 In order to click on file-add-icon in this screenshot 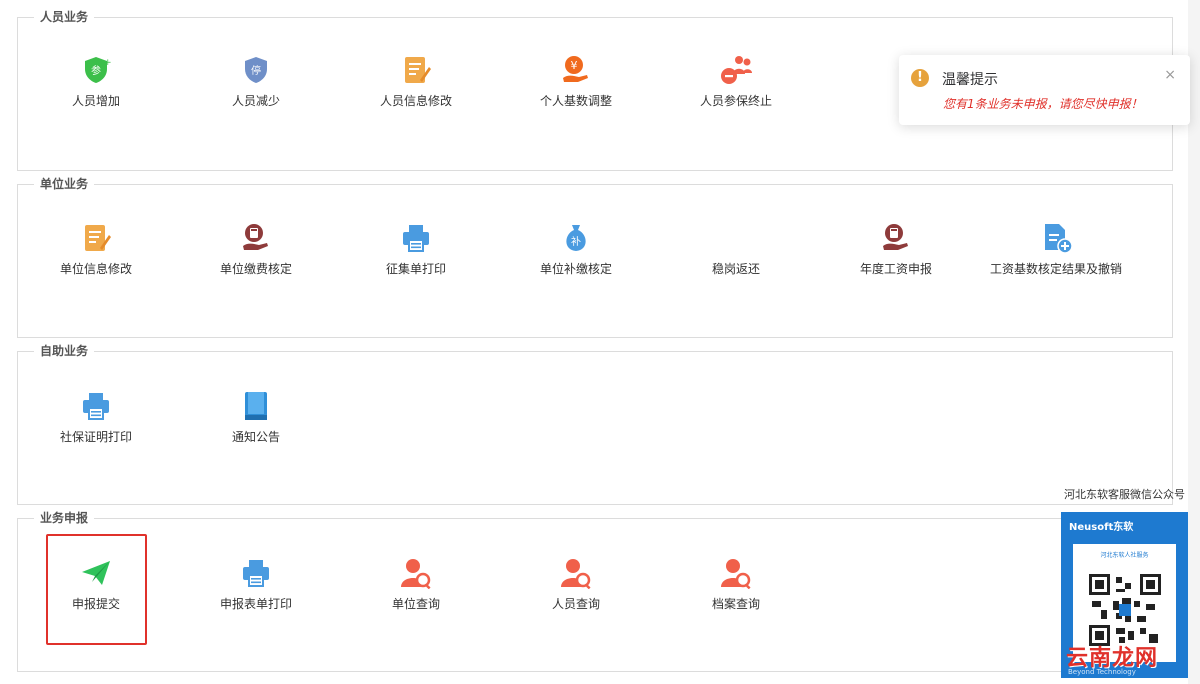, I will do `click(1056, 238)`.